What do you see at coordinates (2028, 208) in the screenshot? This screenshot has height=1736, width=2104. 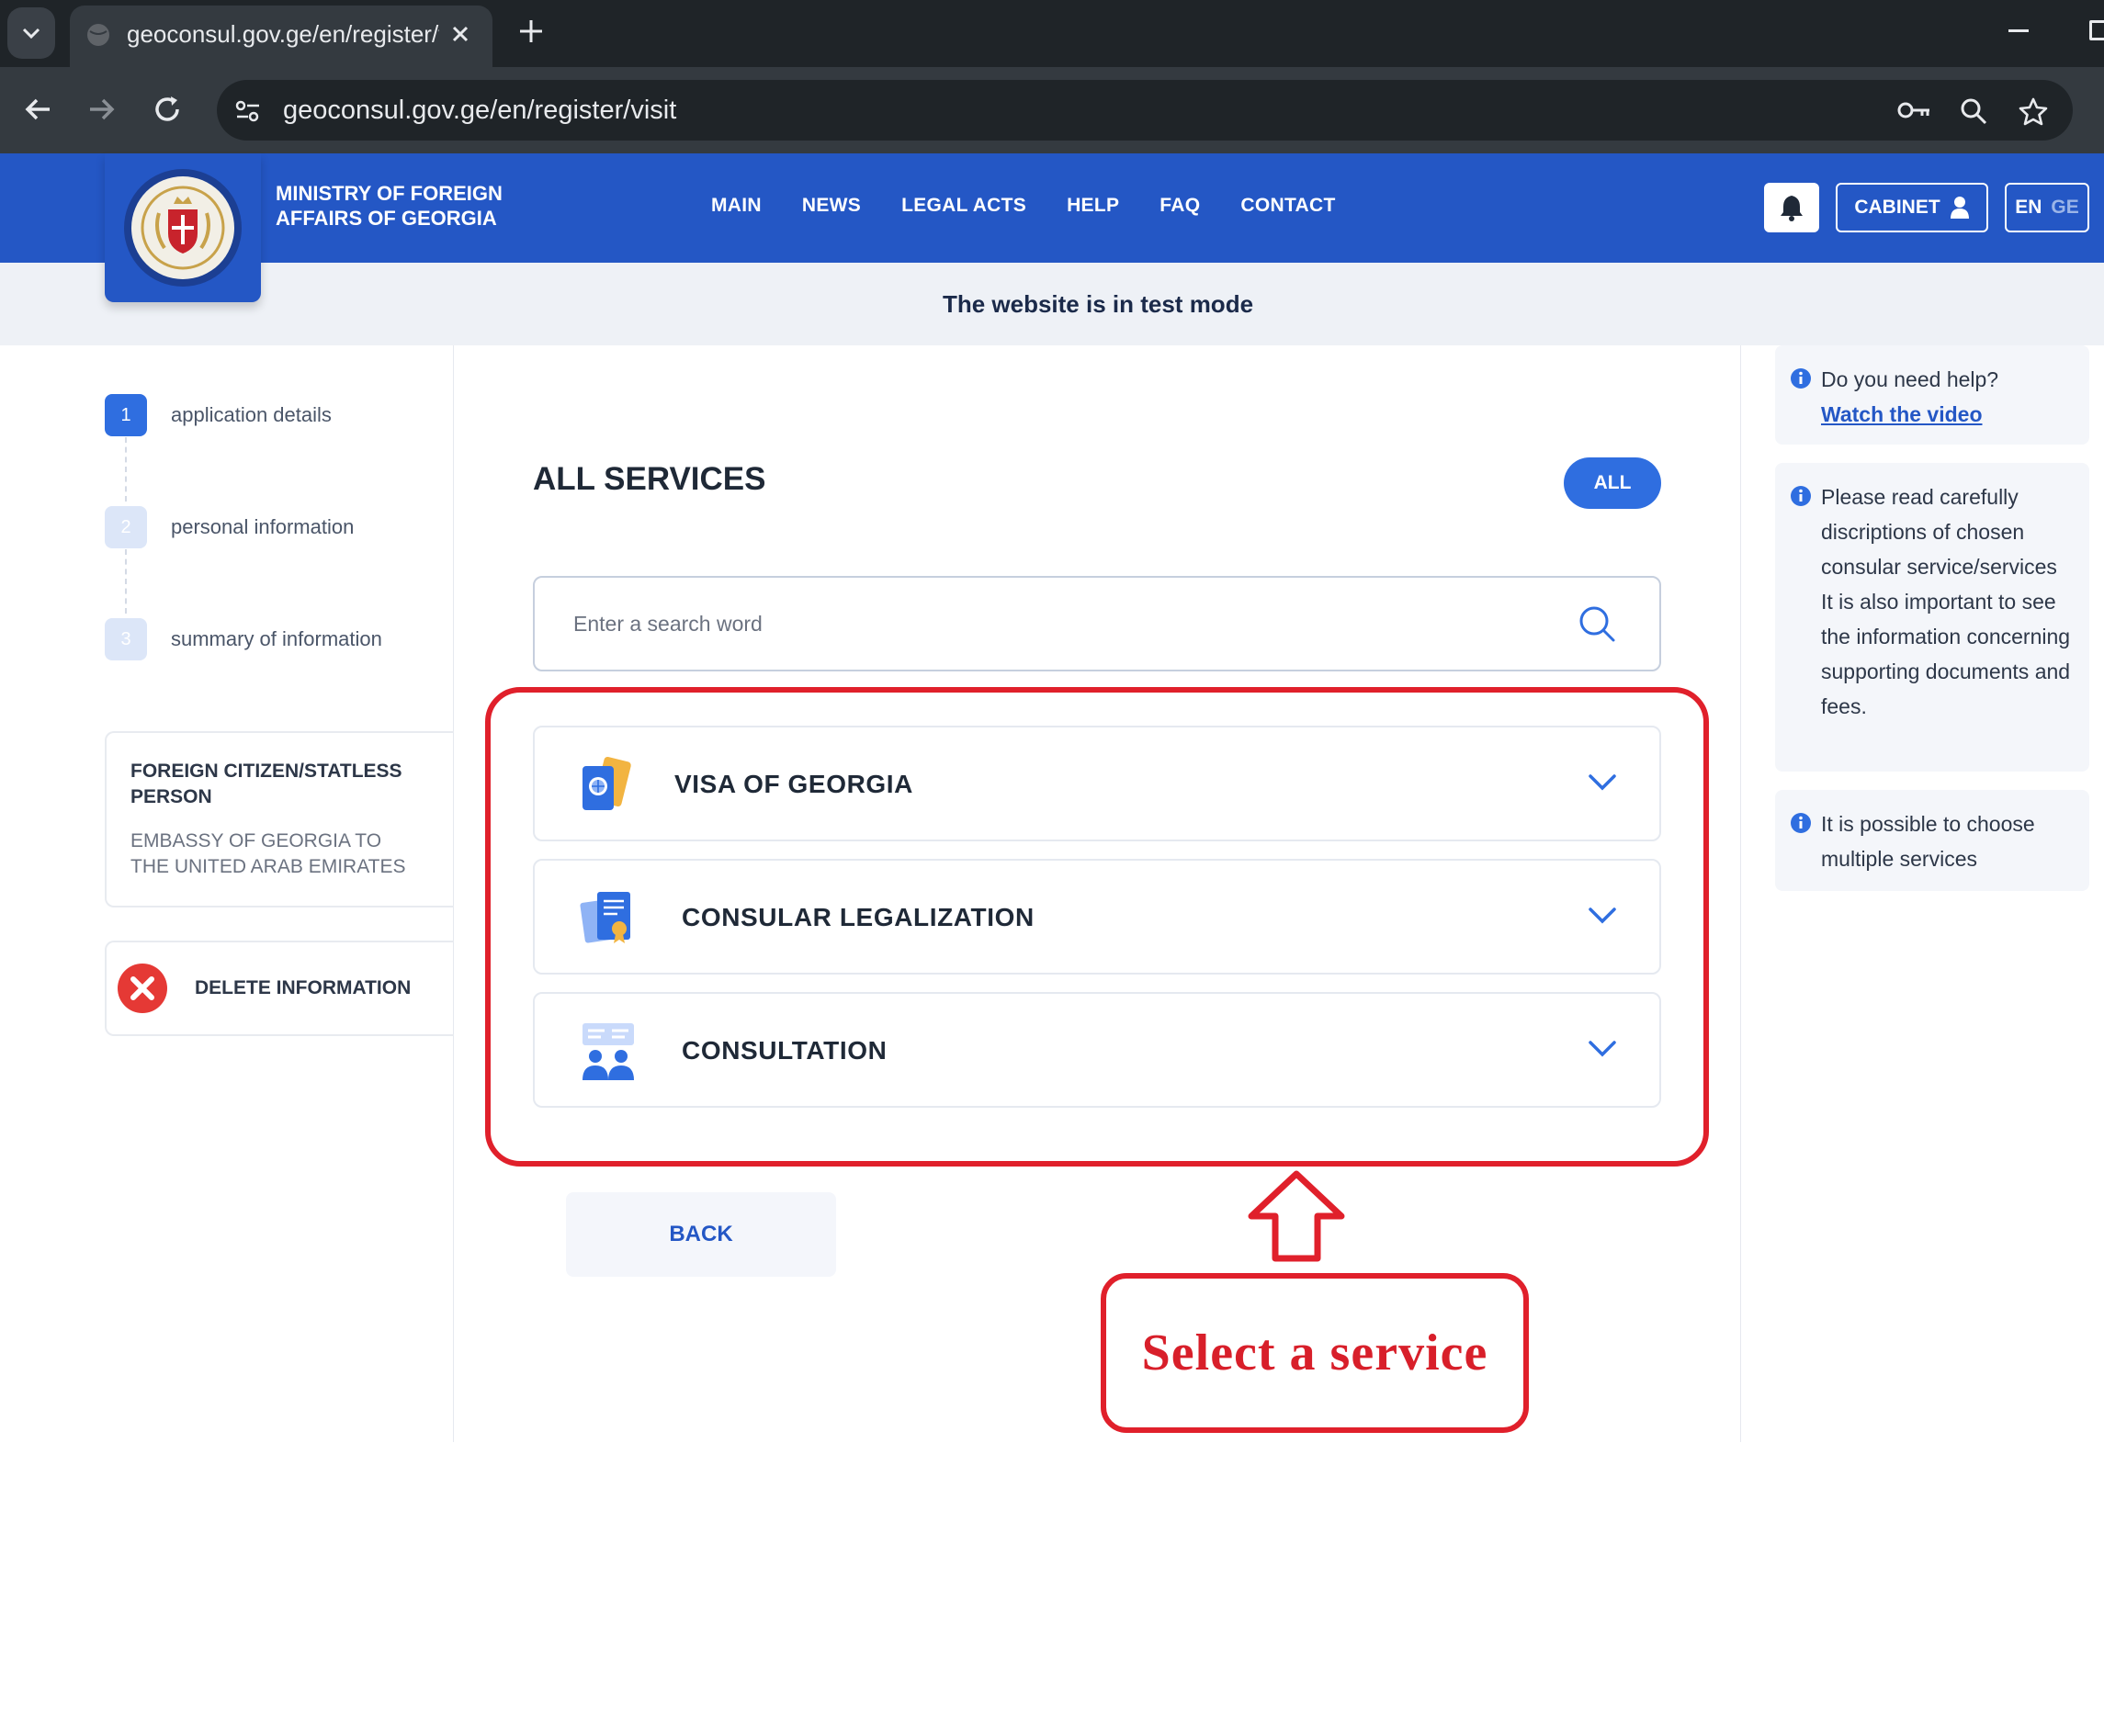 I see `lang-en: EN` at bounding box center [2028, 208].